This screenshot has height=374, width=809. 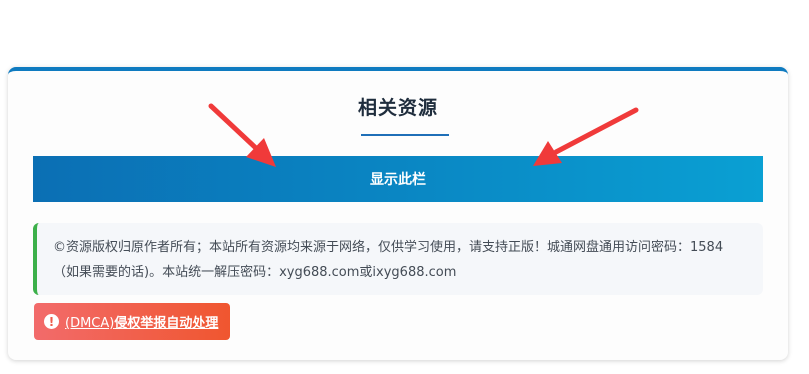 I want to click on dmca-prefix: (DMCA), so click(x=90, y=323).